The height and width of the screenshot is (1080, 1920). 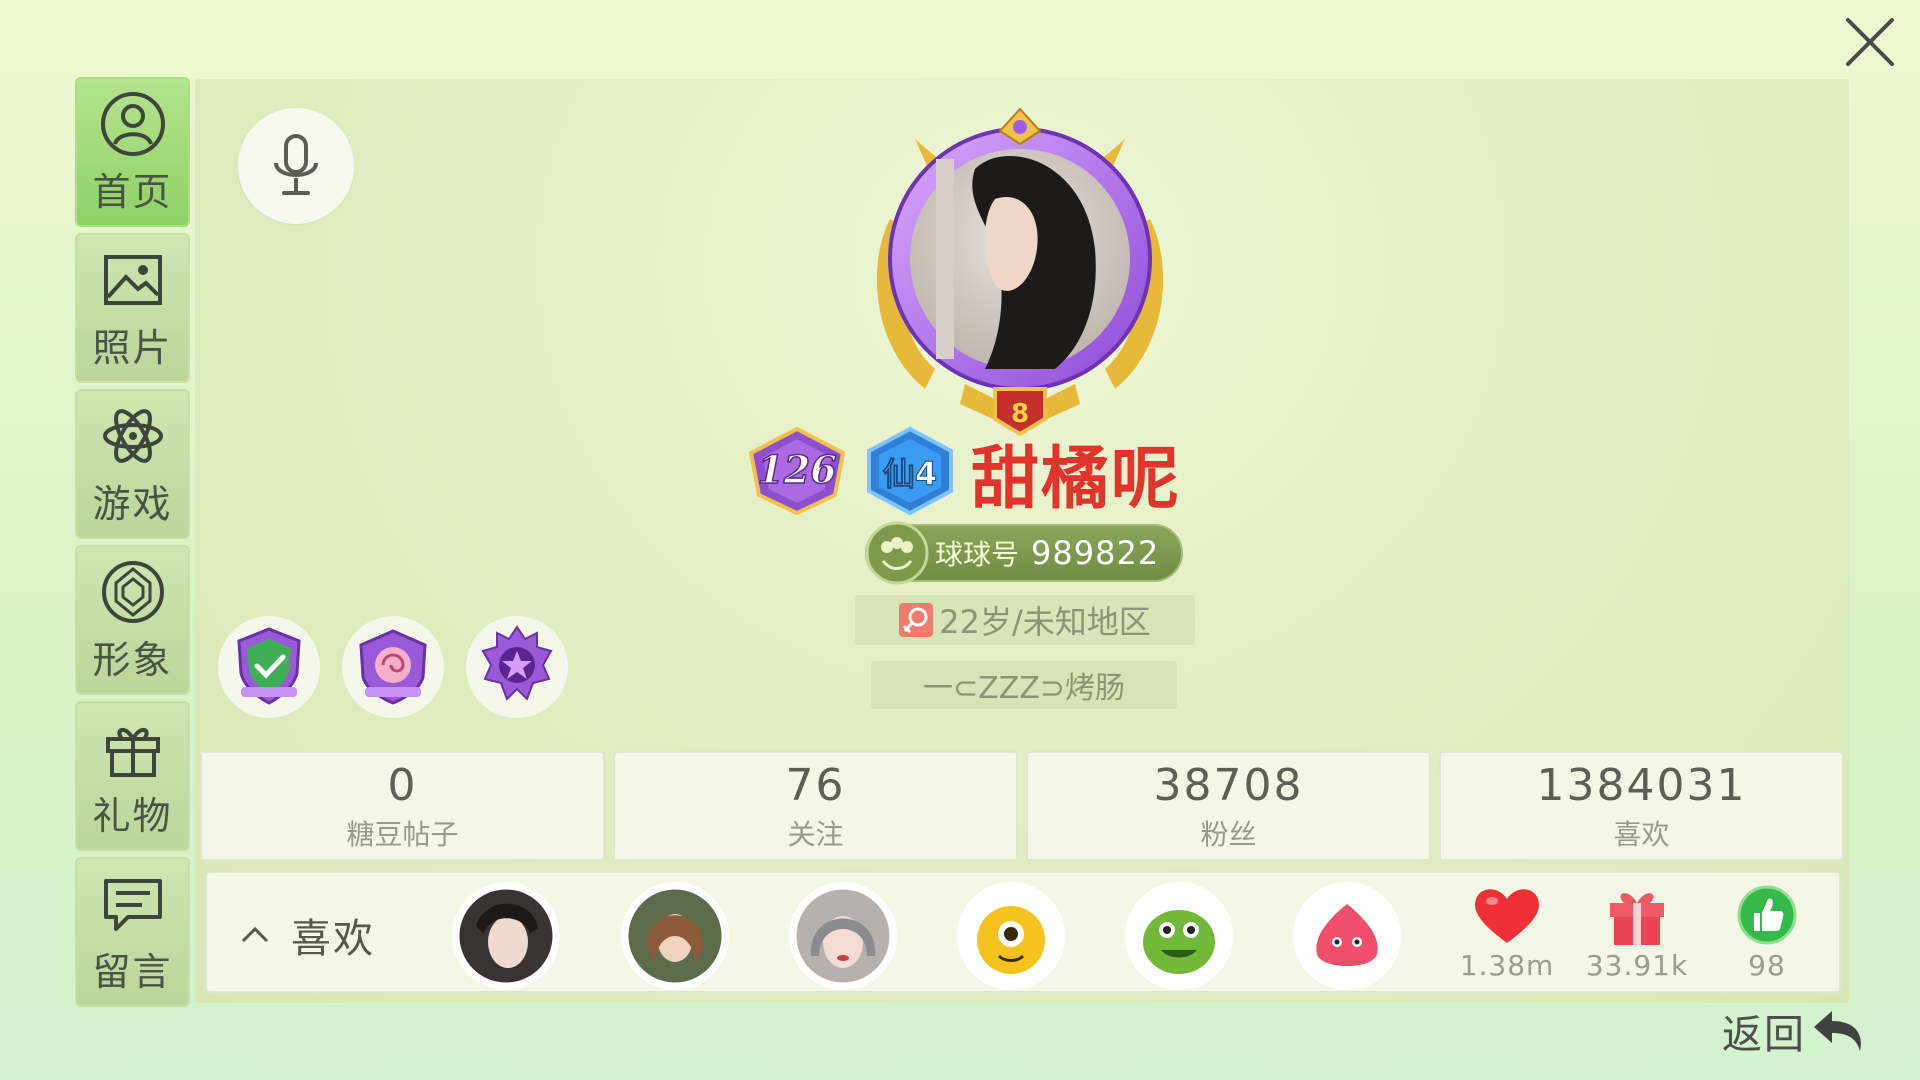 I want to click on gifts-counter: 33.91k, so click(x=1637, y=932).